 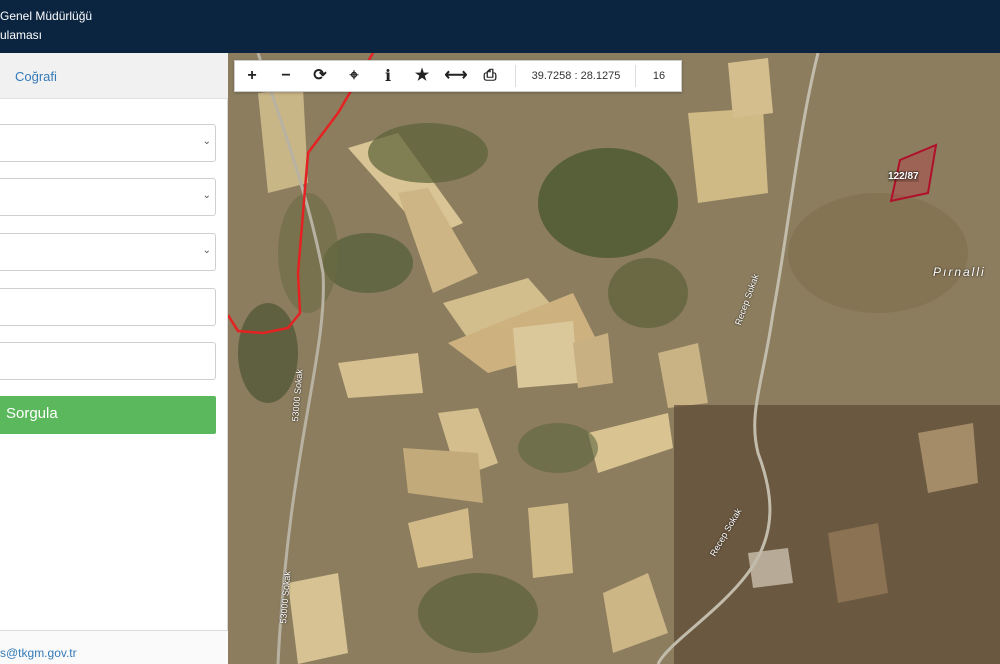 I want to click on info-icon: i, so click(x=388, y=76).